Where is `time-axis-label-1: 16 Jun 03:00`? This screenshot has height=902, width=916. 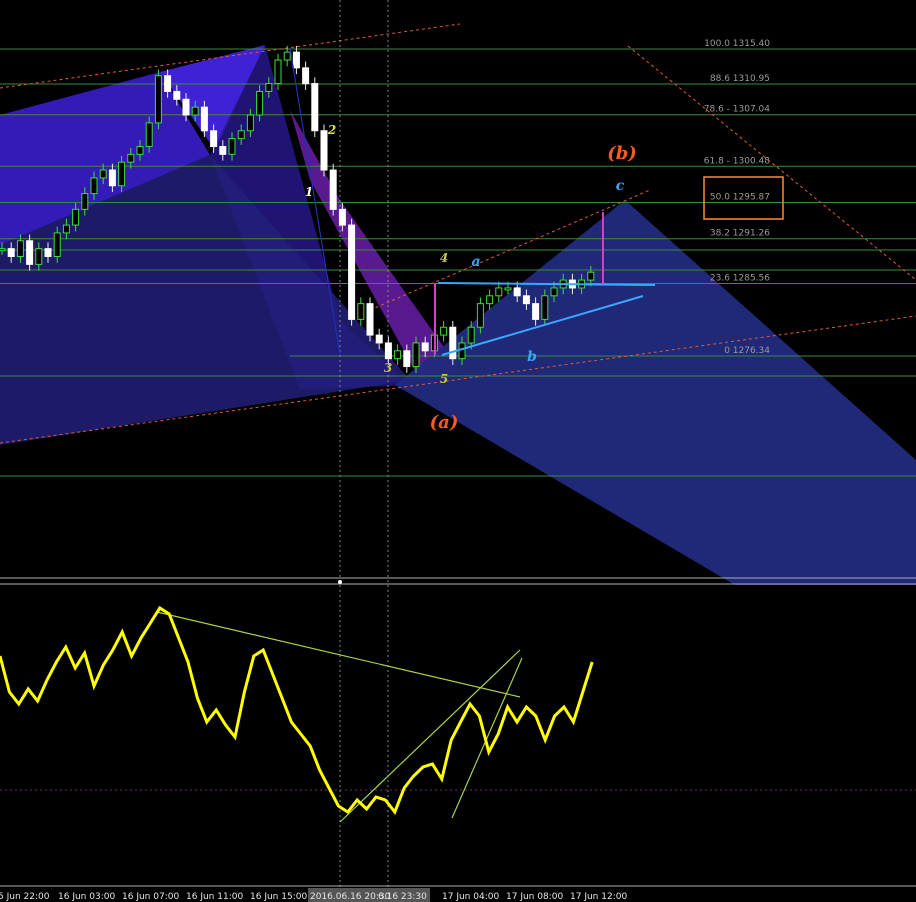 time-axis-label-1: 16 Jun 03:00 is located at coordinates (86, 897).